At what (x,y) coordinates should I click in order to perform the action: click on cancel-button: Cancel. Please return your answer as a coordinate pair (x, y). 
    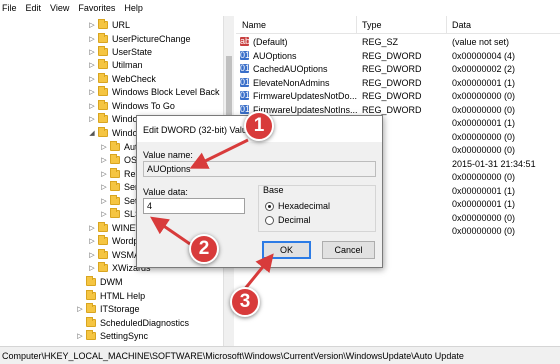
    Looking at the image, I should click on (348, 250).